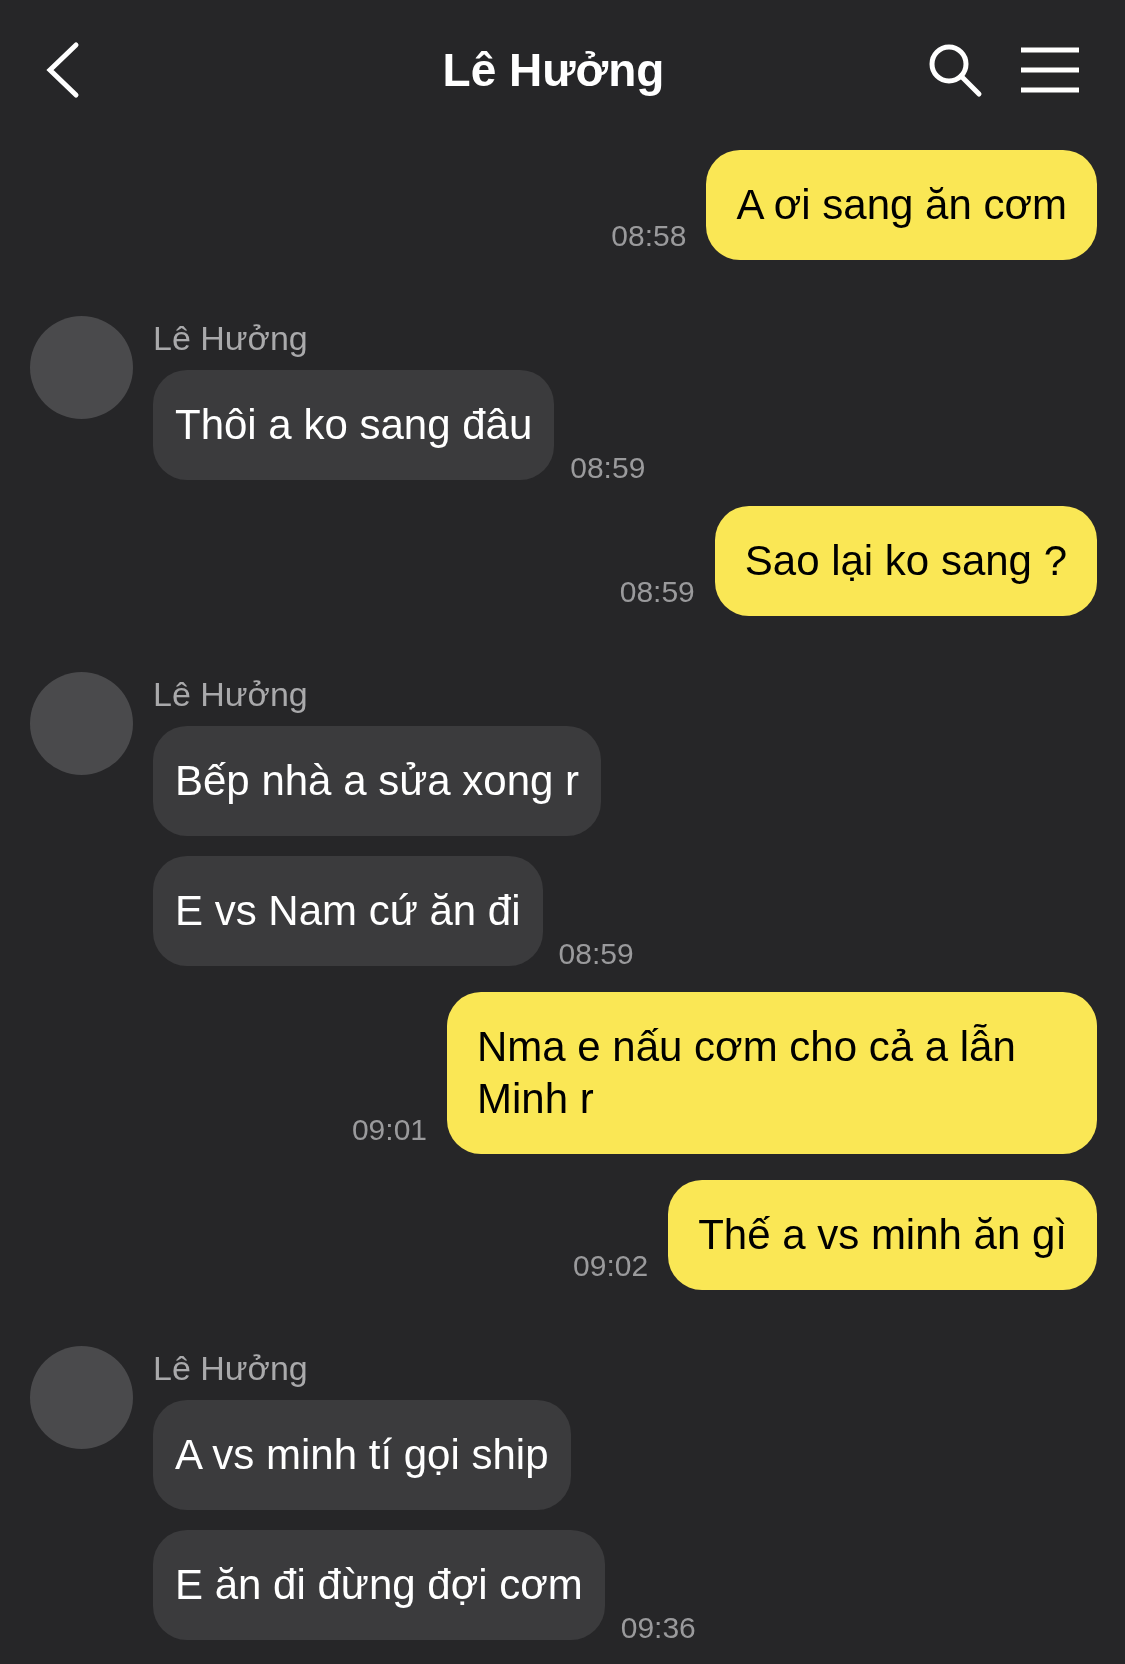 The height and width of the screenshot is (1664, 1125). I want to click on message-time: 08:58, so click(649, 236).